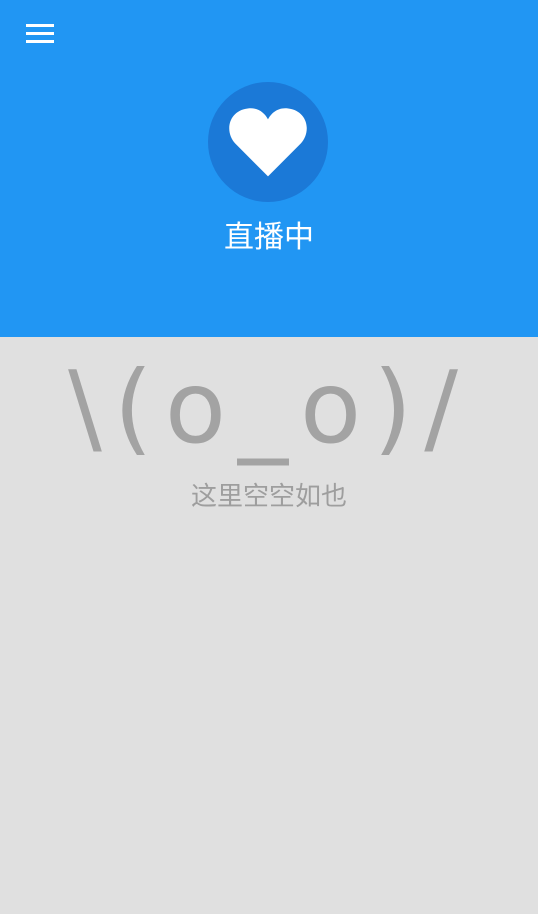  I want to click on menu-button, so click(40, 34).